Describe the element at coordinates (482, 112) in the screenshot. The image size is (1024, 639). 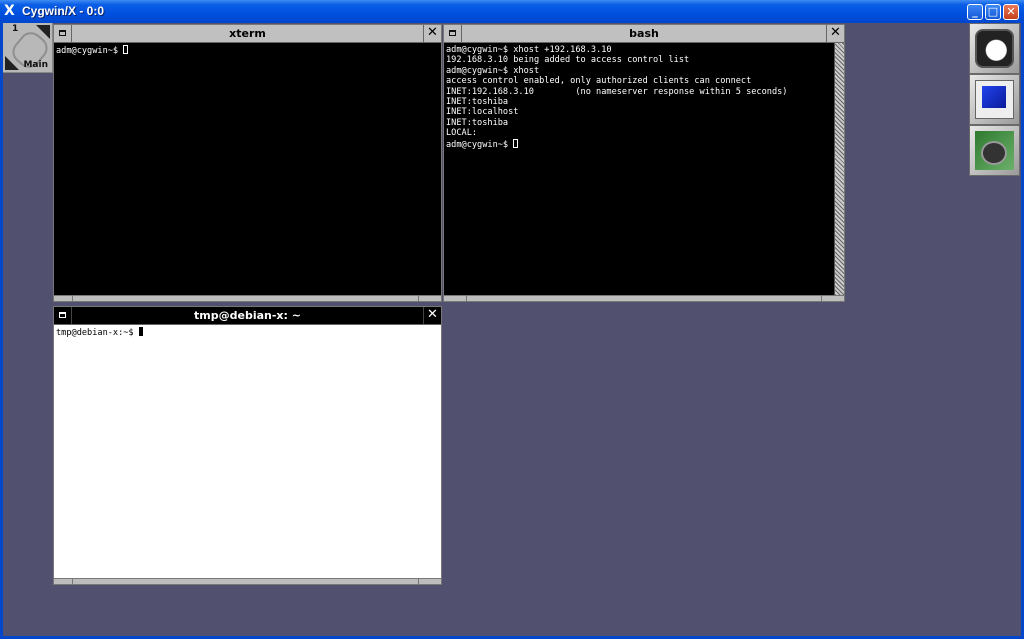
I see `terminal-line: INET:localhost` at that location.